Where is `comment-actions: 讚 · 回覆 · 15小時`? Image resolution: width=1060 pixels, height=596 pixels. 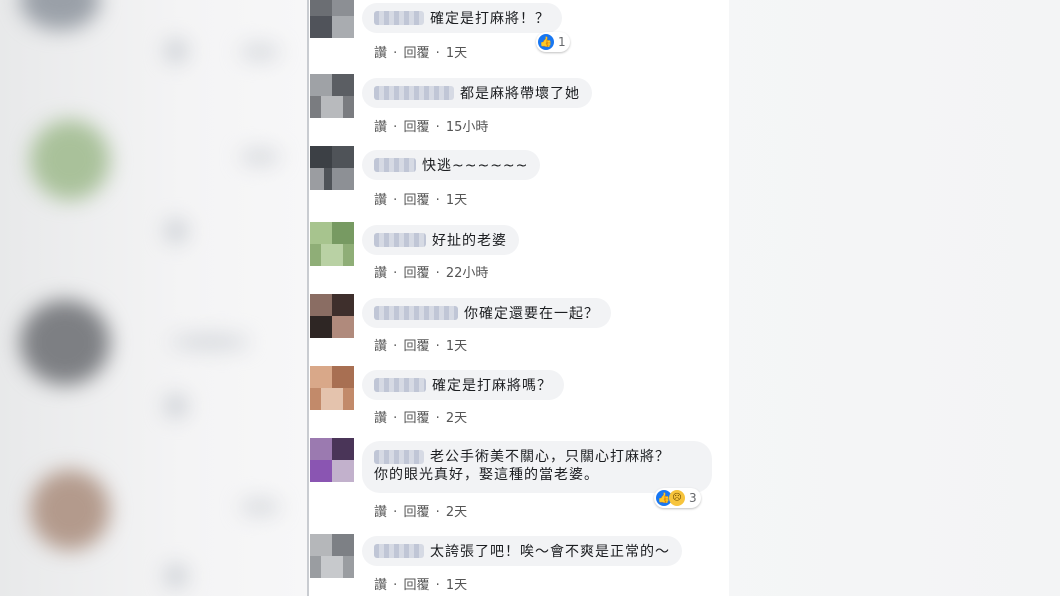 comment-actions: 讚 · 回覆 · 15小時 is located at coordinates (432, 125).